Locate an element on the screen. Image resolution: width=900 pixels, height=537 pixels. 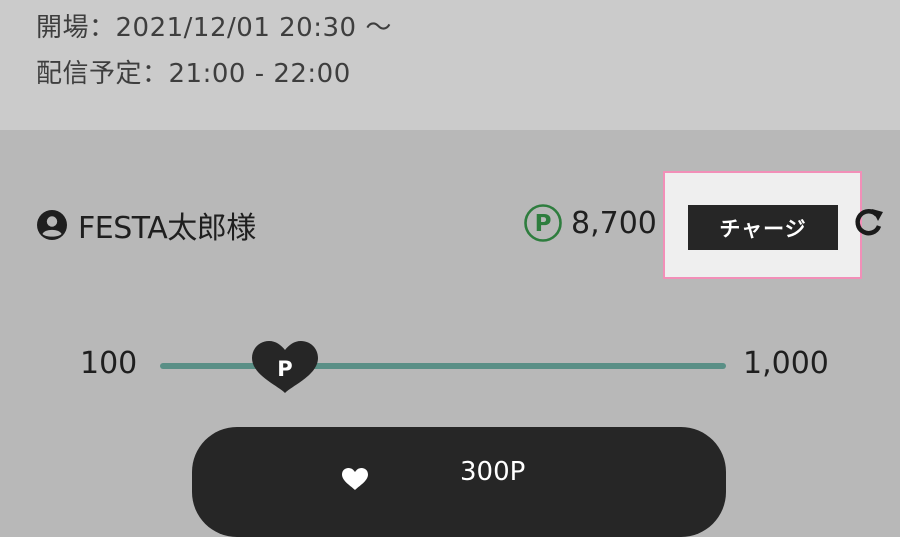
user-circle-icon is located at coordinates (52, 225).